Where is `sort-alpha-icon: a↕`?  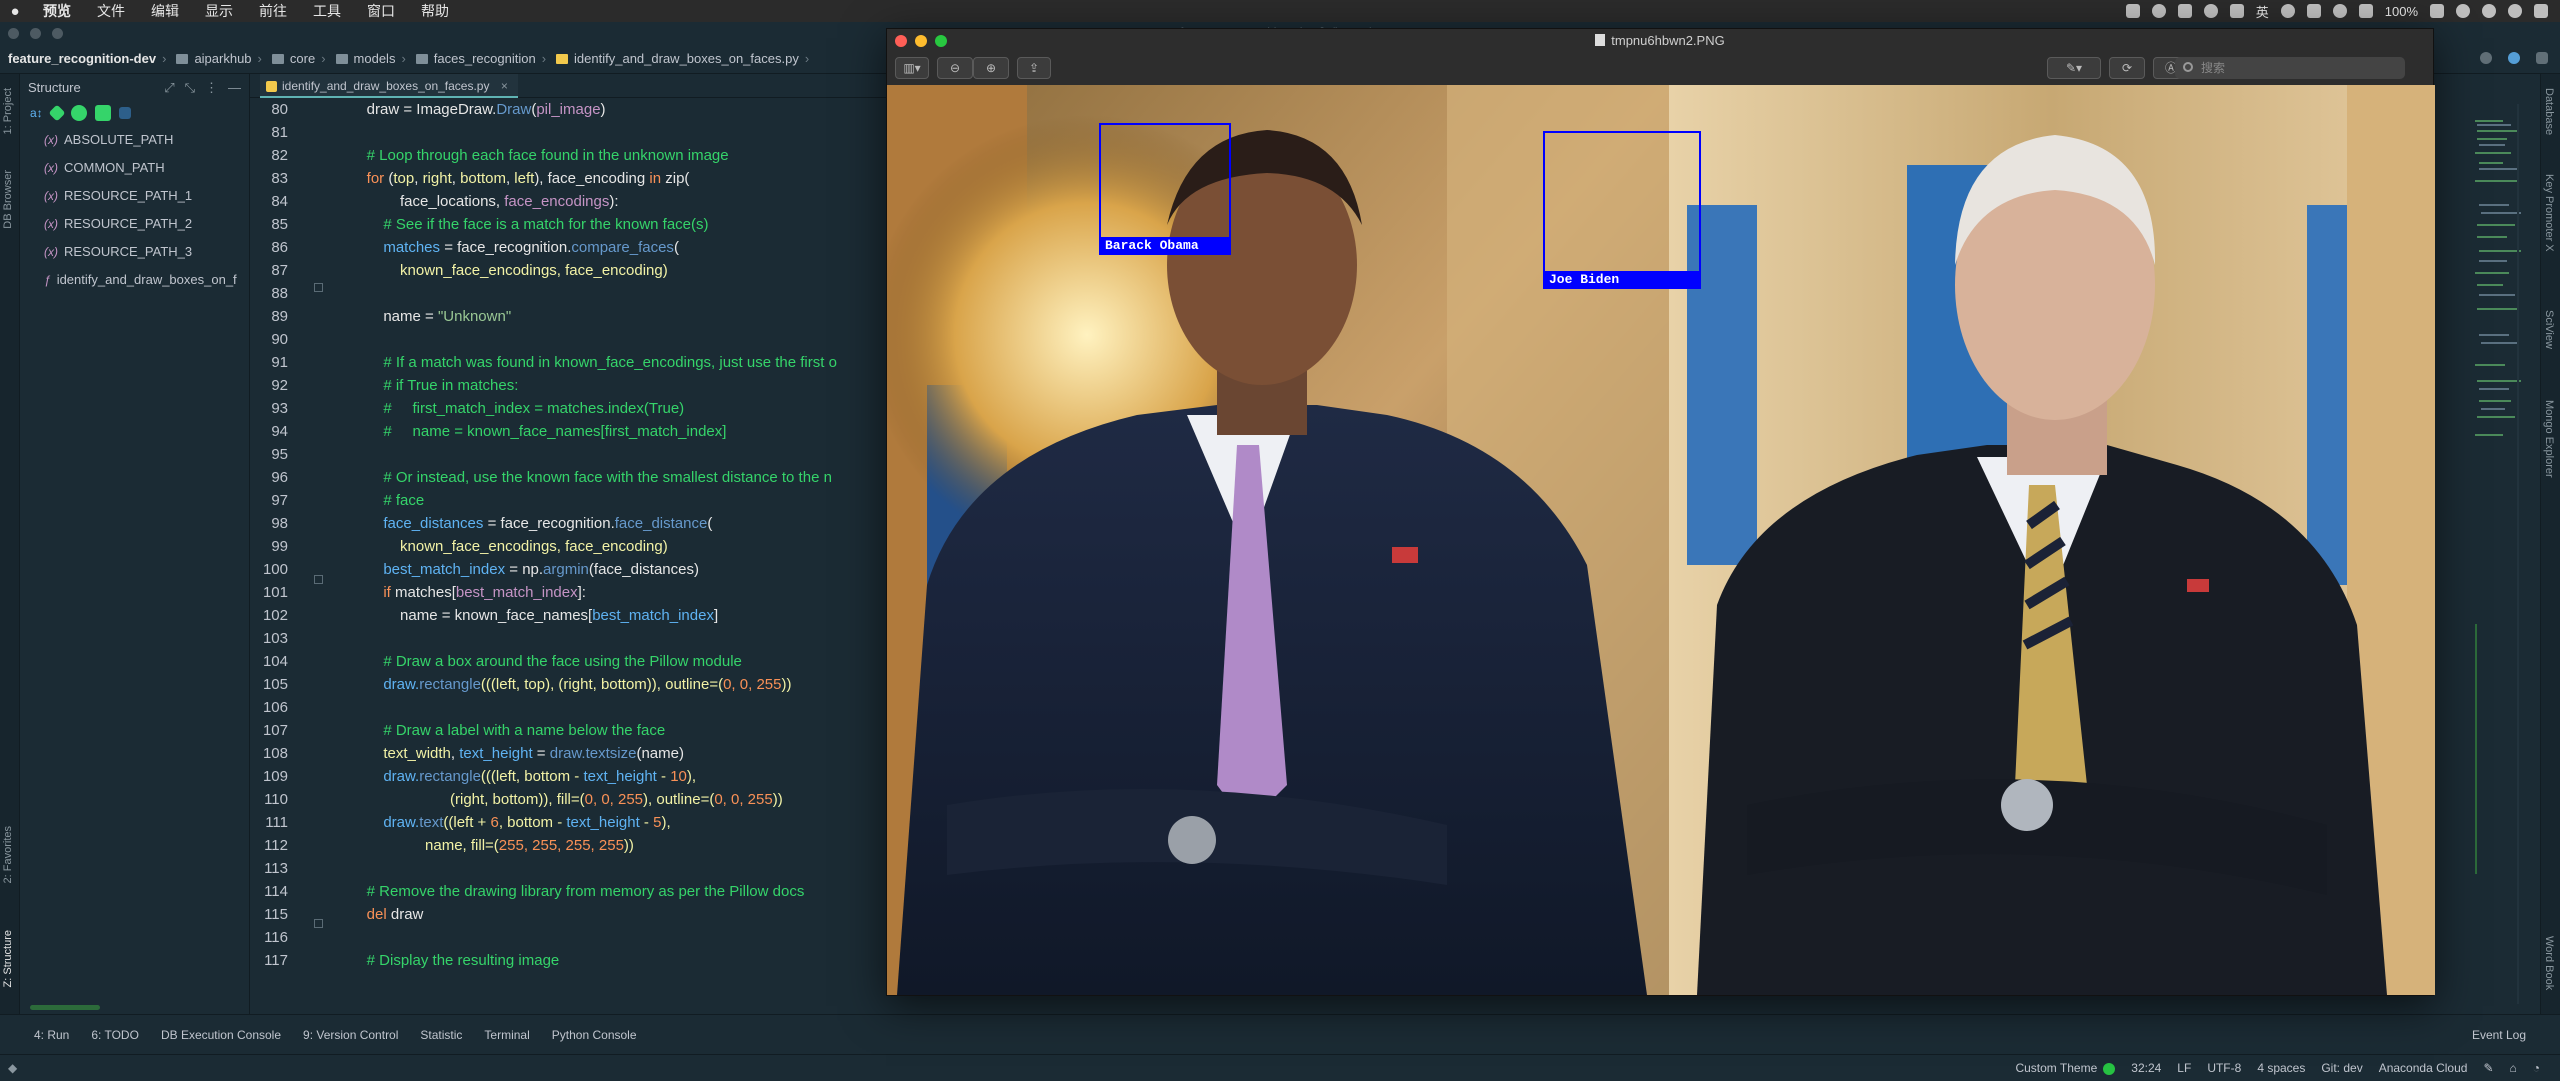
sort-alpha-icon: a↕ is located at coordinates (36, 113).